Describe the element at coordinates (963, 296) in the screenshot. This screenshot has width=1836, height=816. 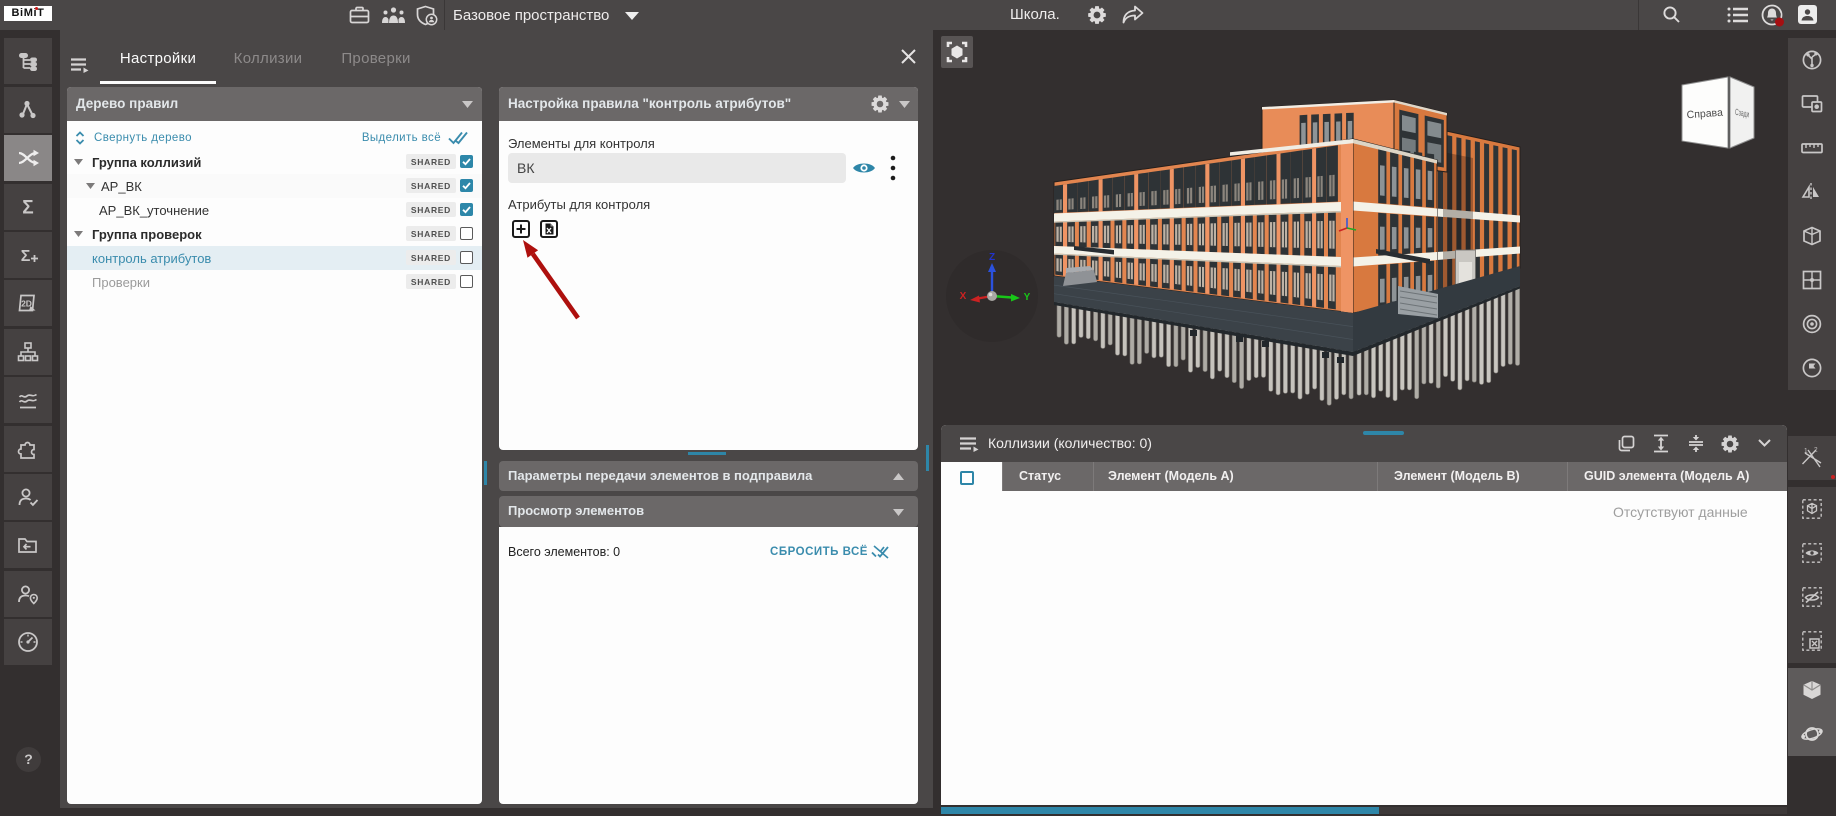
I see `svg-text: X` at that location.